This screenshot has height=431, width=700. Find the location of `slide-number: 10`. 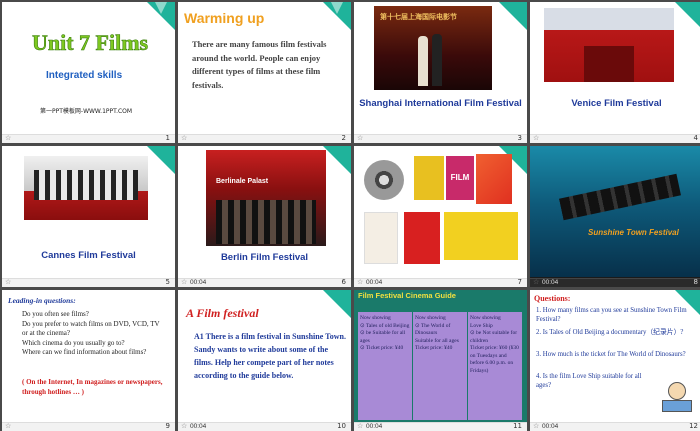

slide-number: 10 is located at coordinates (341, 426).